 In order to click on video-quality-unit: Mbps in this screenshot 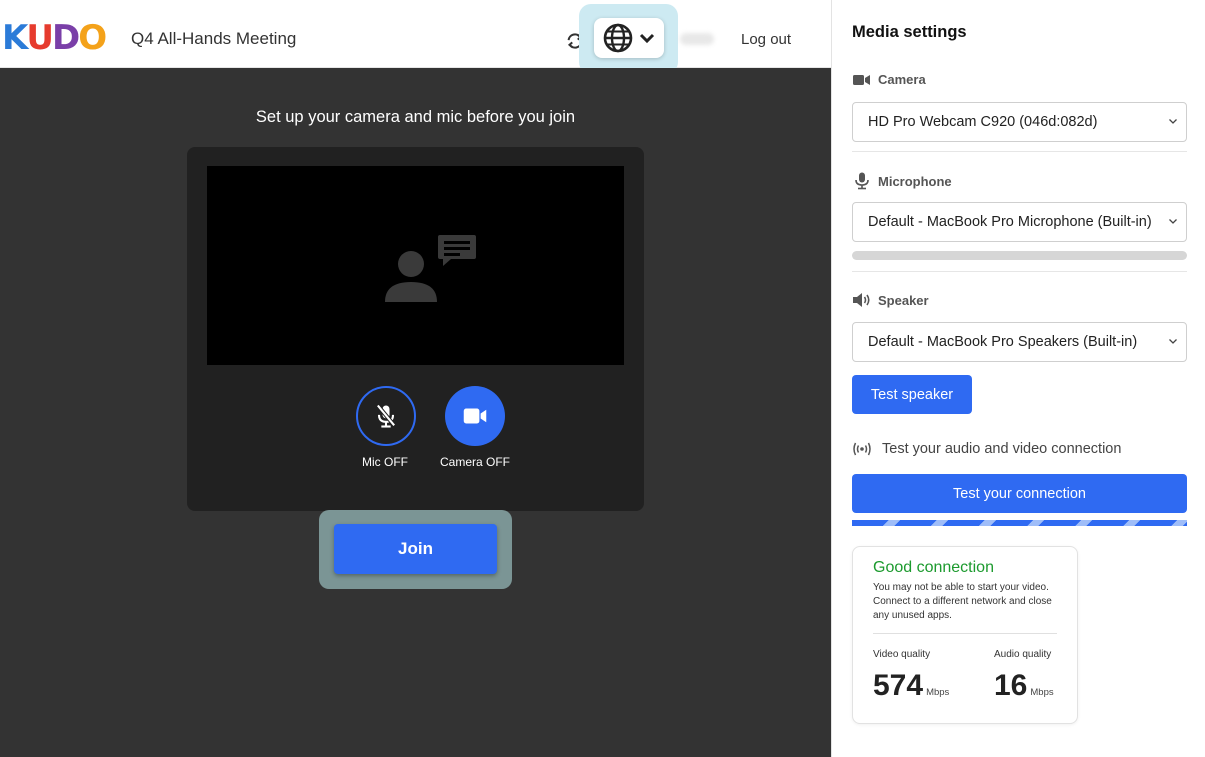, I will do `click(938, 692)`.